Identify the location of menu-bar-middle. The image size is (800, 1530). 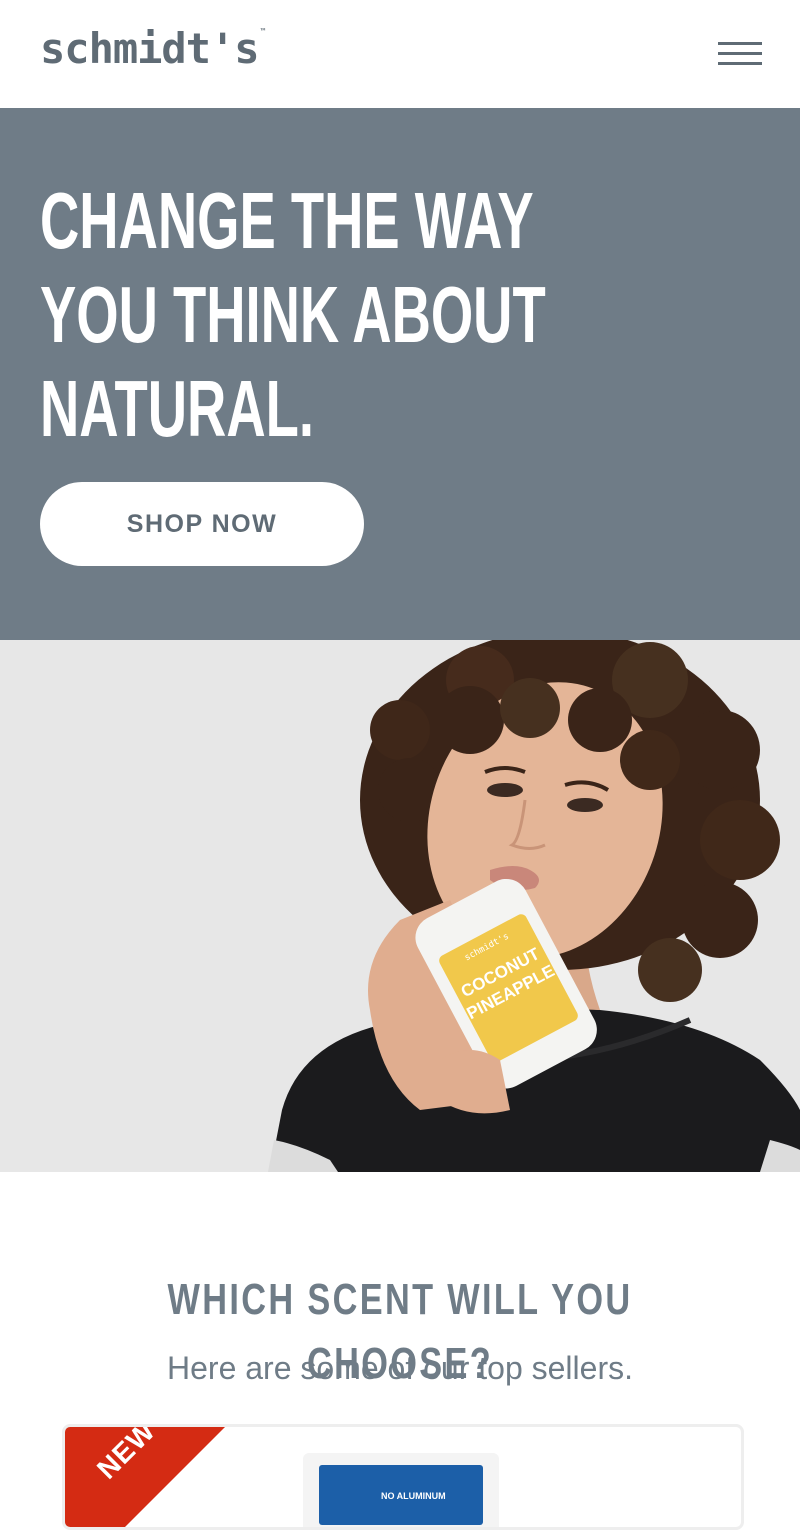
(740, 53).